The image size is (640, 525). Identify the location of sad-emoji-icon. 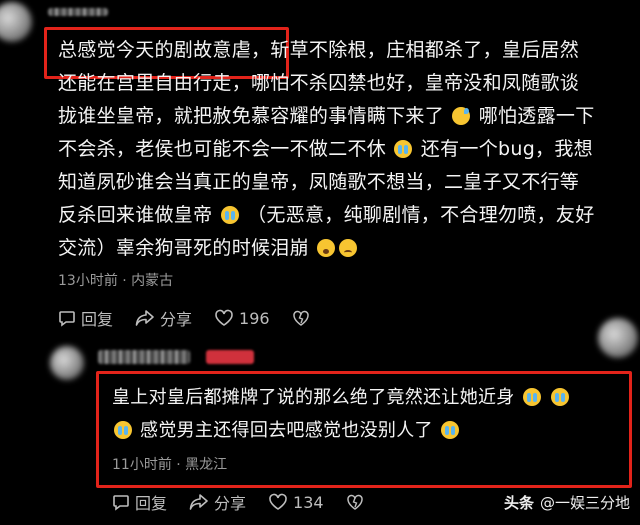
(348, 248).